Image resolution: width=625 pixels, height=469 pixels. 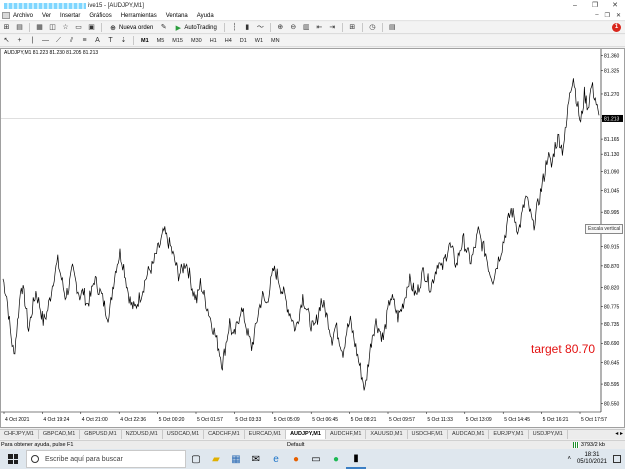 I want to click on chart-tab: EURCAD,M1, so click(x=266, y=434).